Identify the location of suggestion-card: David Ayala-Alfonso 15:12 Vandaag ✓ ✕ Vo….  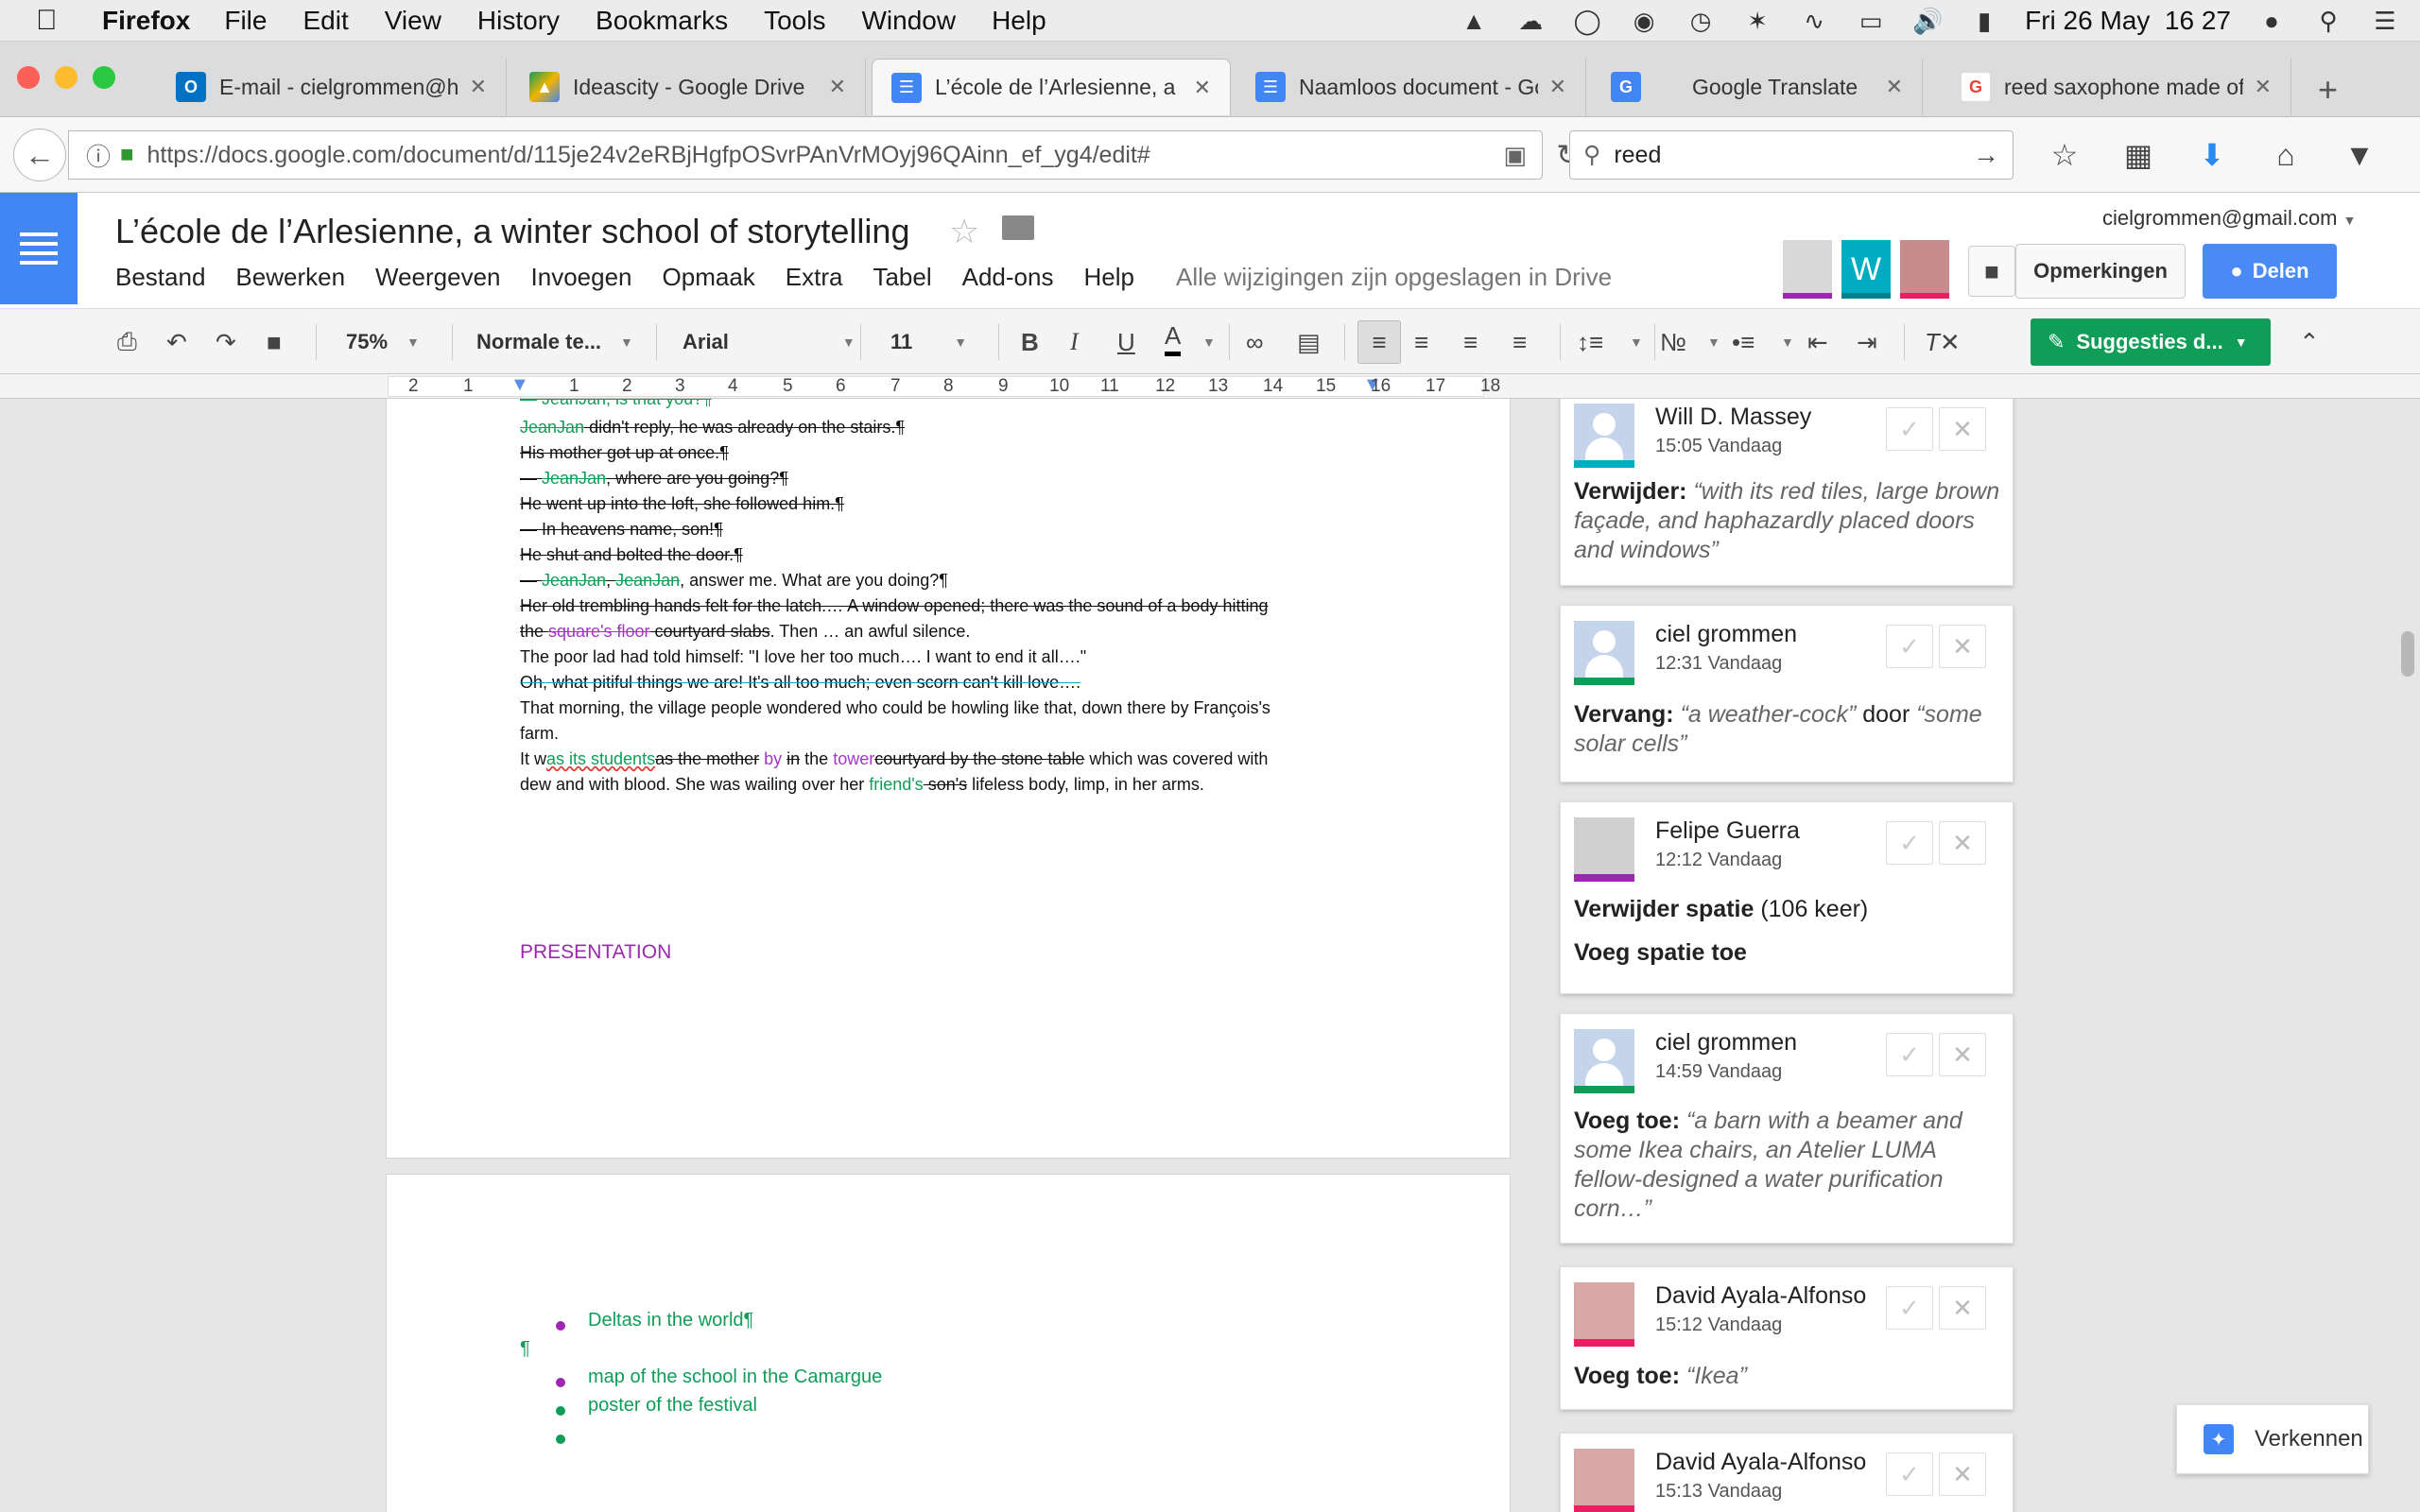
(1787, 1338).